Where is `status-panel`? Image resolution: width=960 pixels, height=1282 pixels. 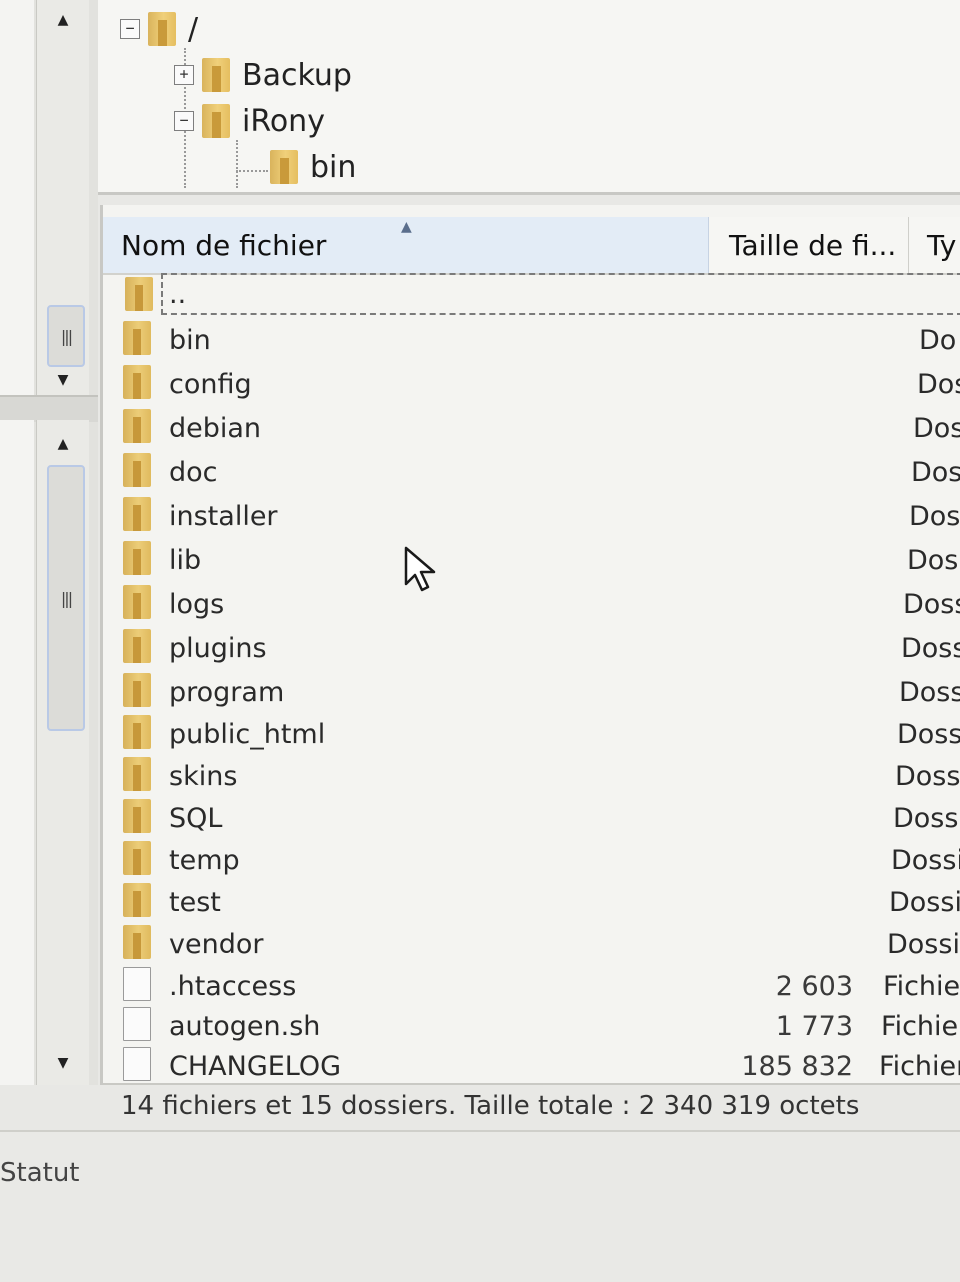
status-panel is located at coordinates (480, 1206).